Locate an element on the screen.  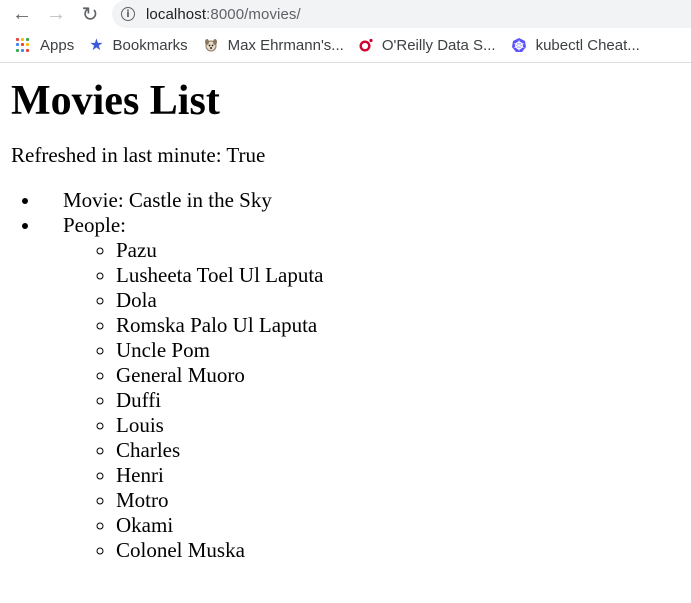
movie-item: Movie: Castle in the Sky is located at coordinates (366, 200).